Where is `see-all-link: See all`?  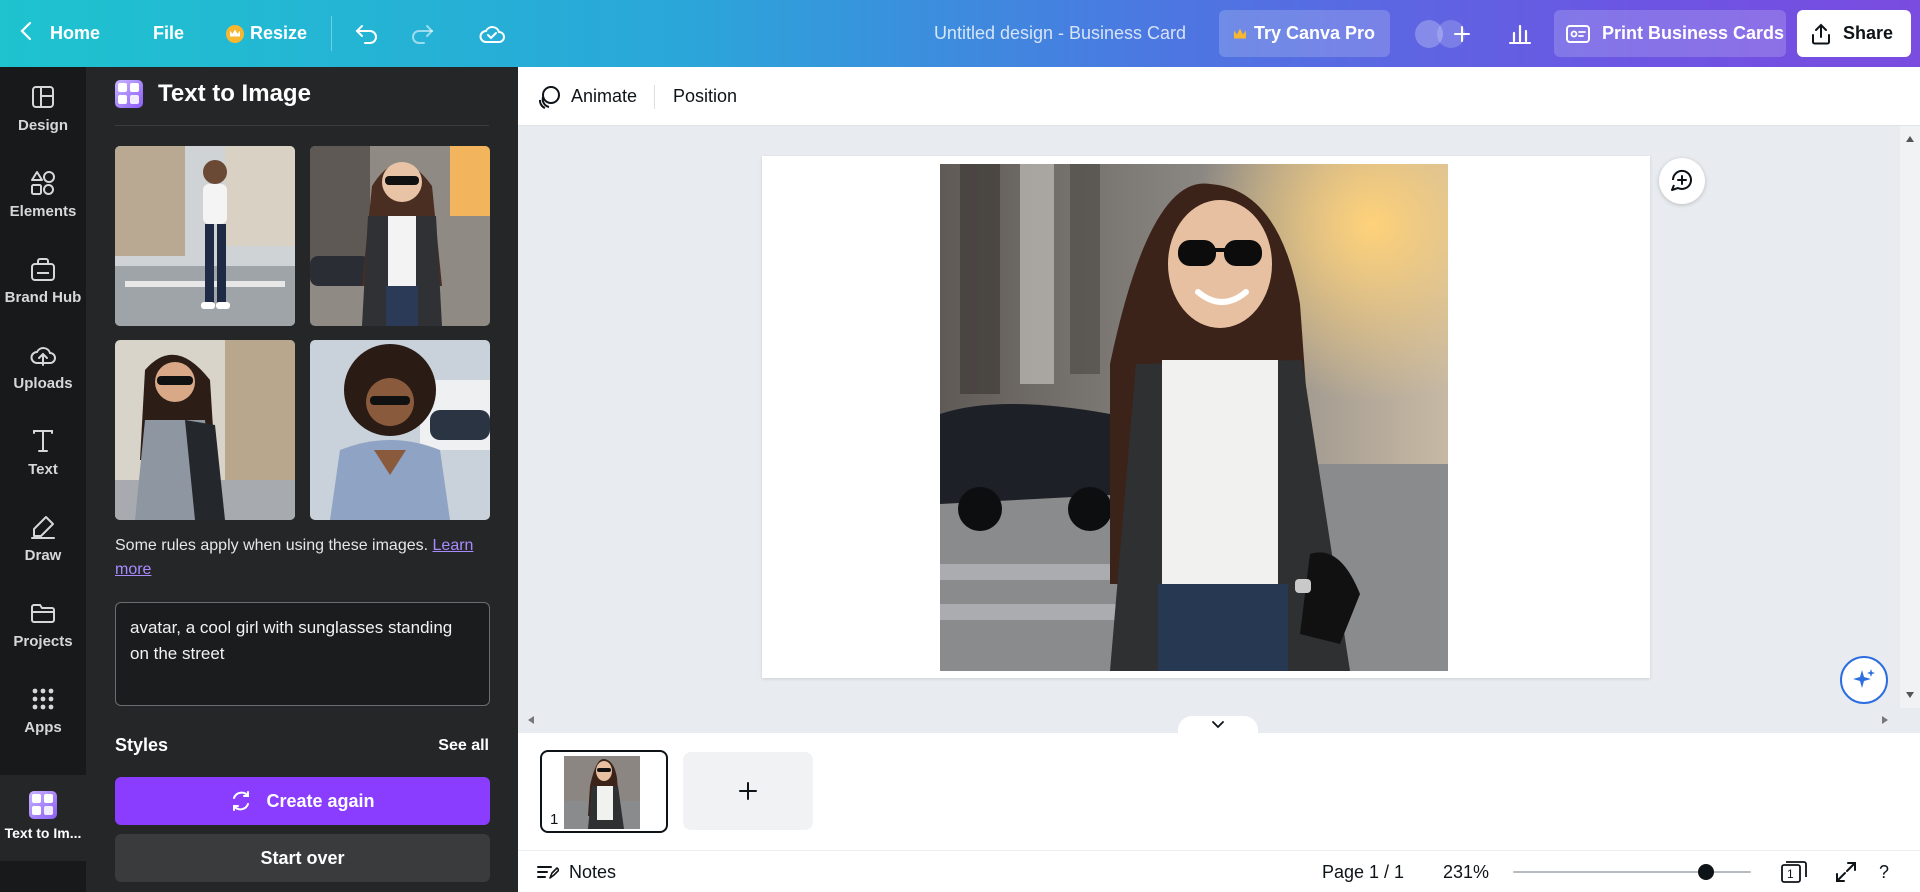 see-all-link: See all is located at coordinates (463, 746).